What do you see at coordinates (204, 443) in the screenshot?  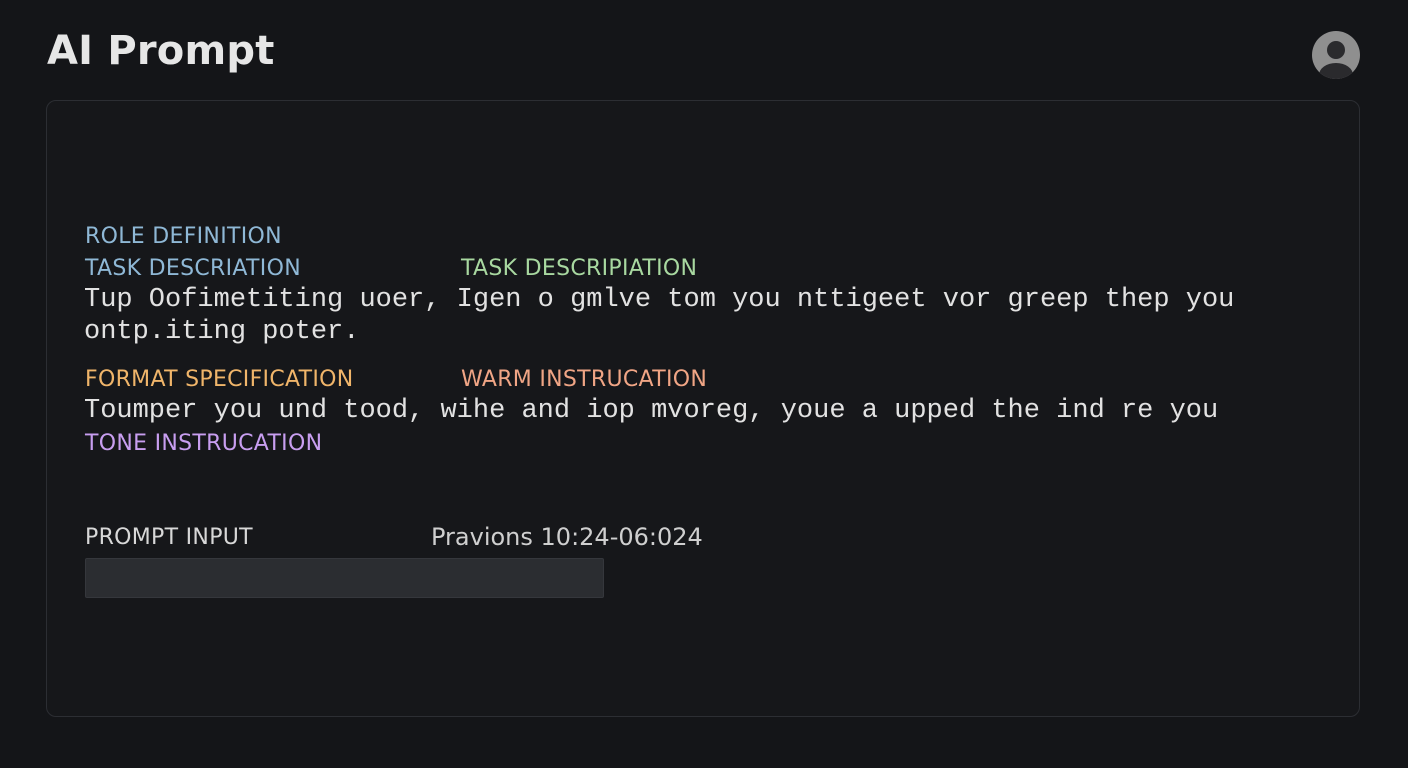 I see `tone-instruction-label: TONE INSTRUCATION` at bounding box center [204, 443].